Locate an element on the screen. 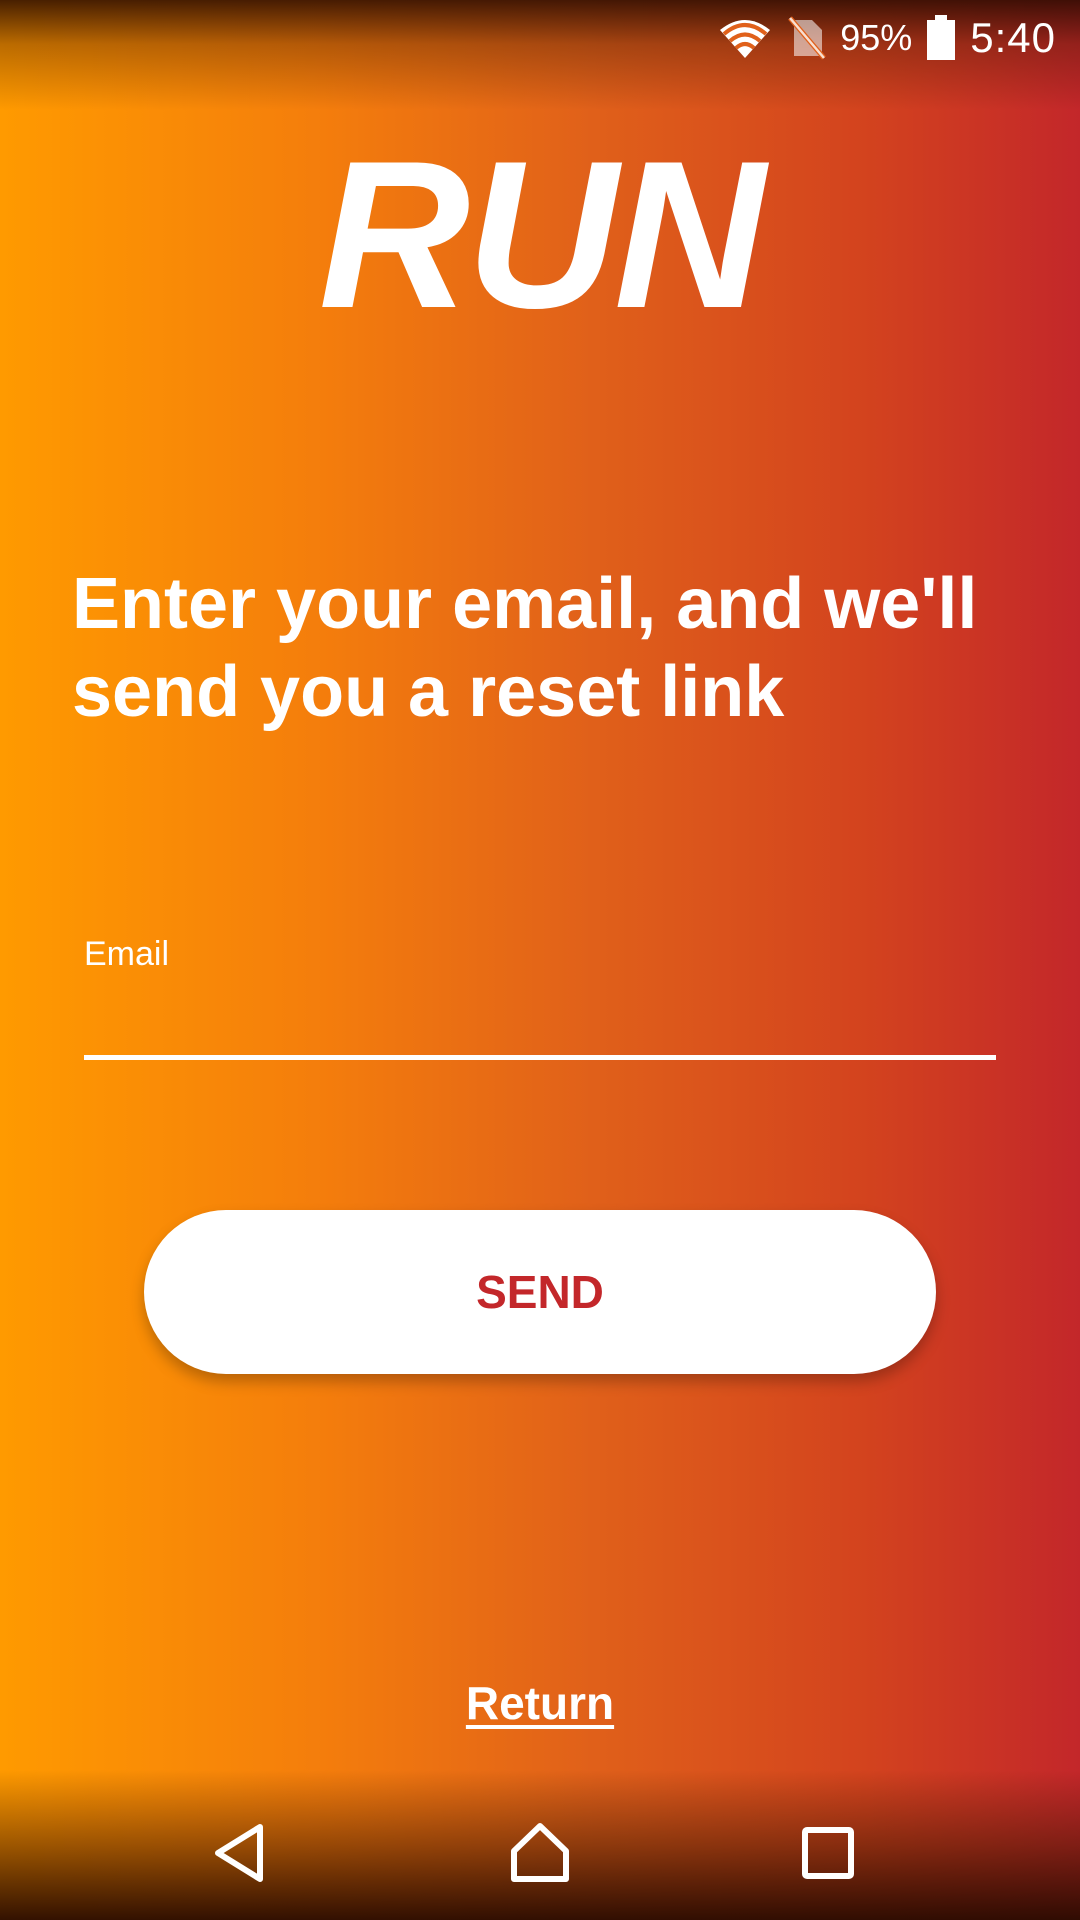  back-icon is located at coordinates (240, 1855).